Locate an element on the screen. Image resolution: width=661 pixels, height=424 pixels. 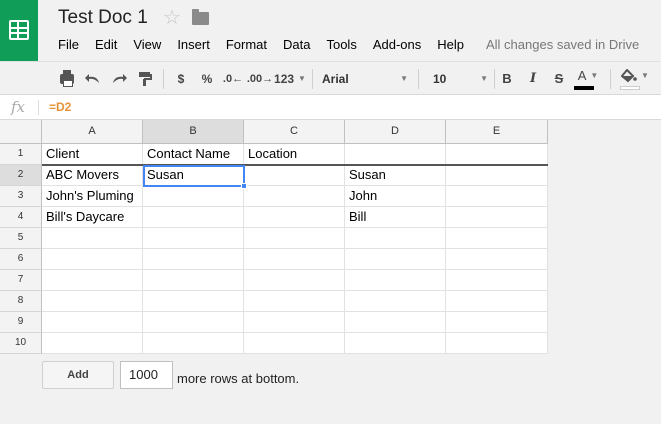
row-header-4: 4 is located at coordinates (21, 217).